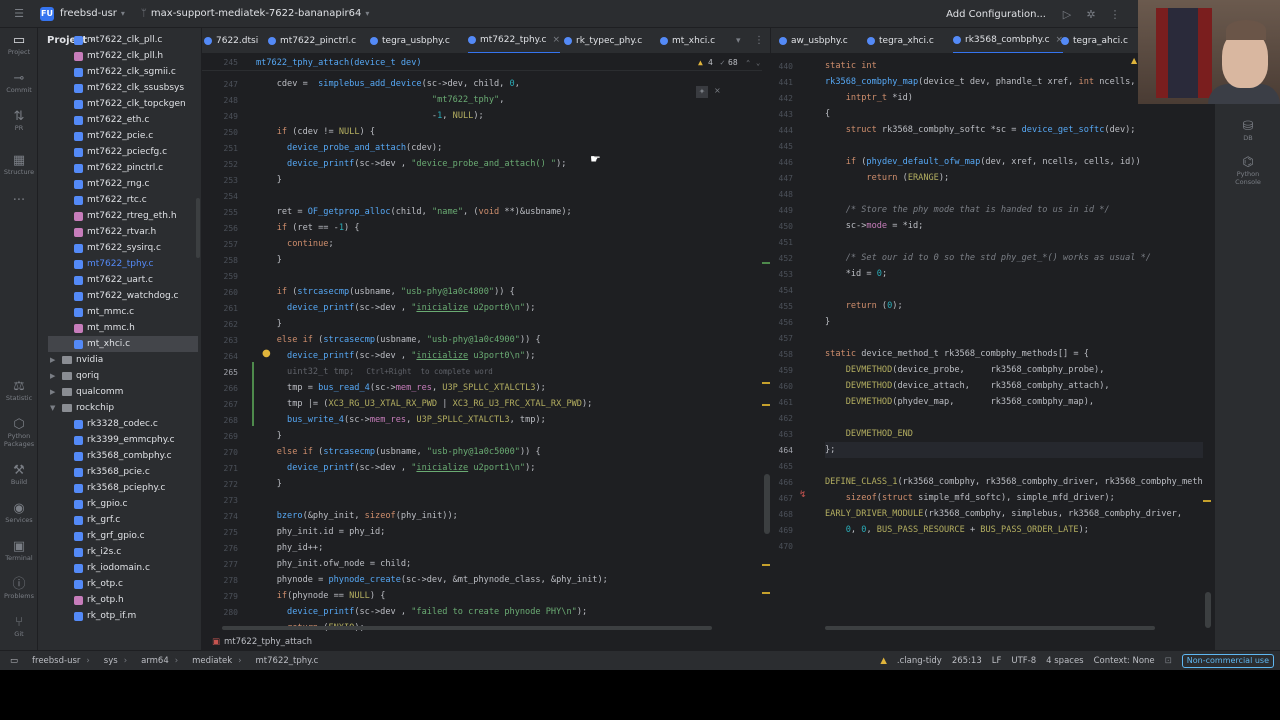  I want to click on previous-highlight-icon: ⌃, so click(748, 63).